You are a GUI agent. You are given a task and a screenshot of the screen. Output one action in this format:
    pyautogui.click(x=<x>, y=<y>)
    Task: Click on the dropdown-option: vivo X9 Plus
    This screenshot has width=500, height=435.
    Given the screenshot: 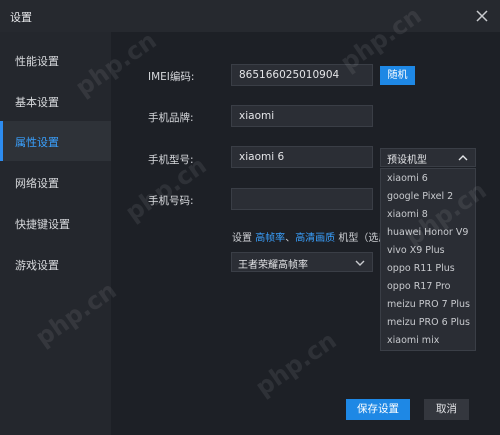 What is the action you would take?
    pyautogui.click(x=416, y=250)
    